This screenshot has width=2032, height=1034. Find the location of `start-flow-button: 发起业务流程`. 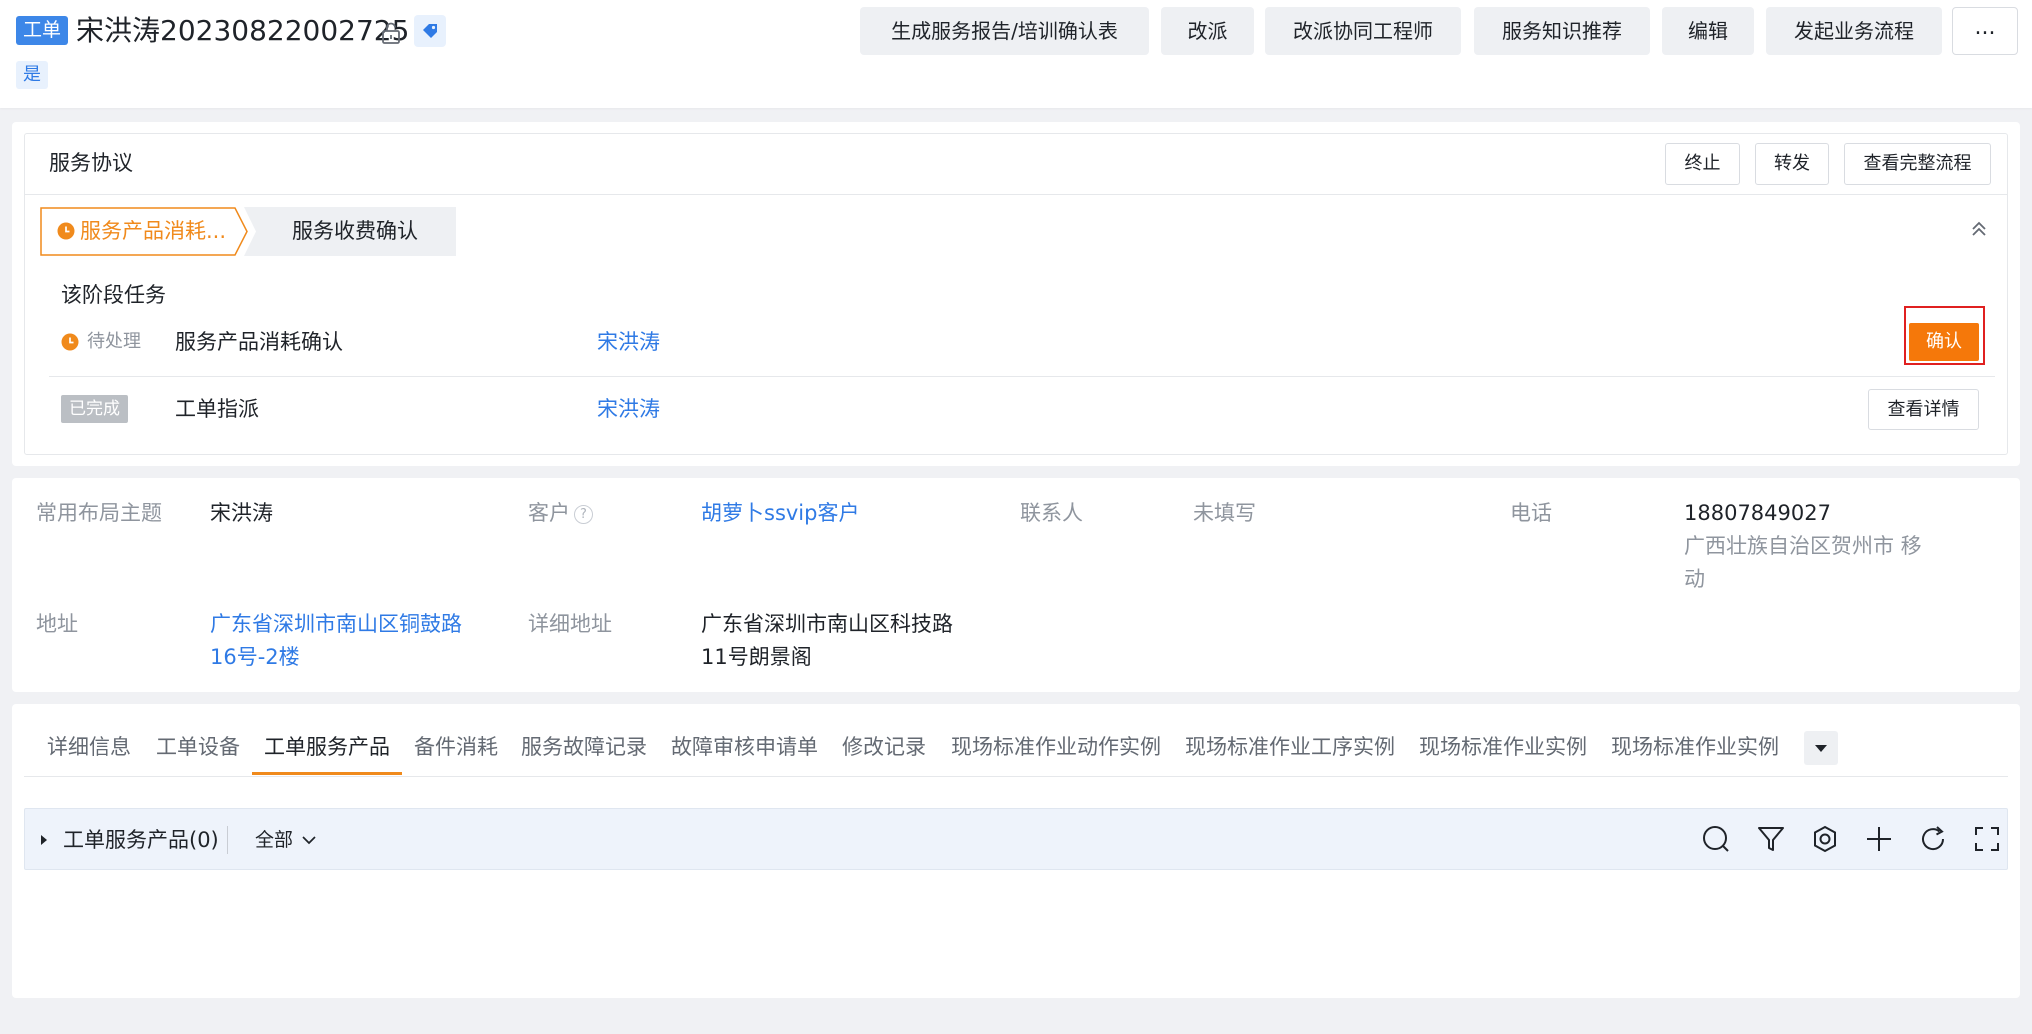

start-flow-button: 发起业务流程 is located at coordinates (1854, 31).